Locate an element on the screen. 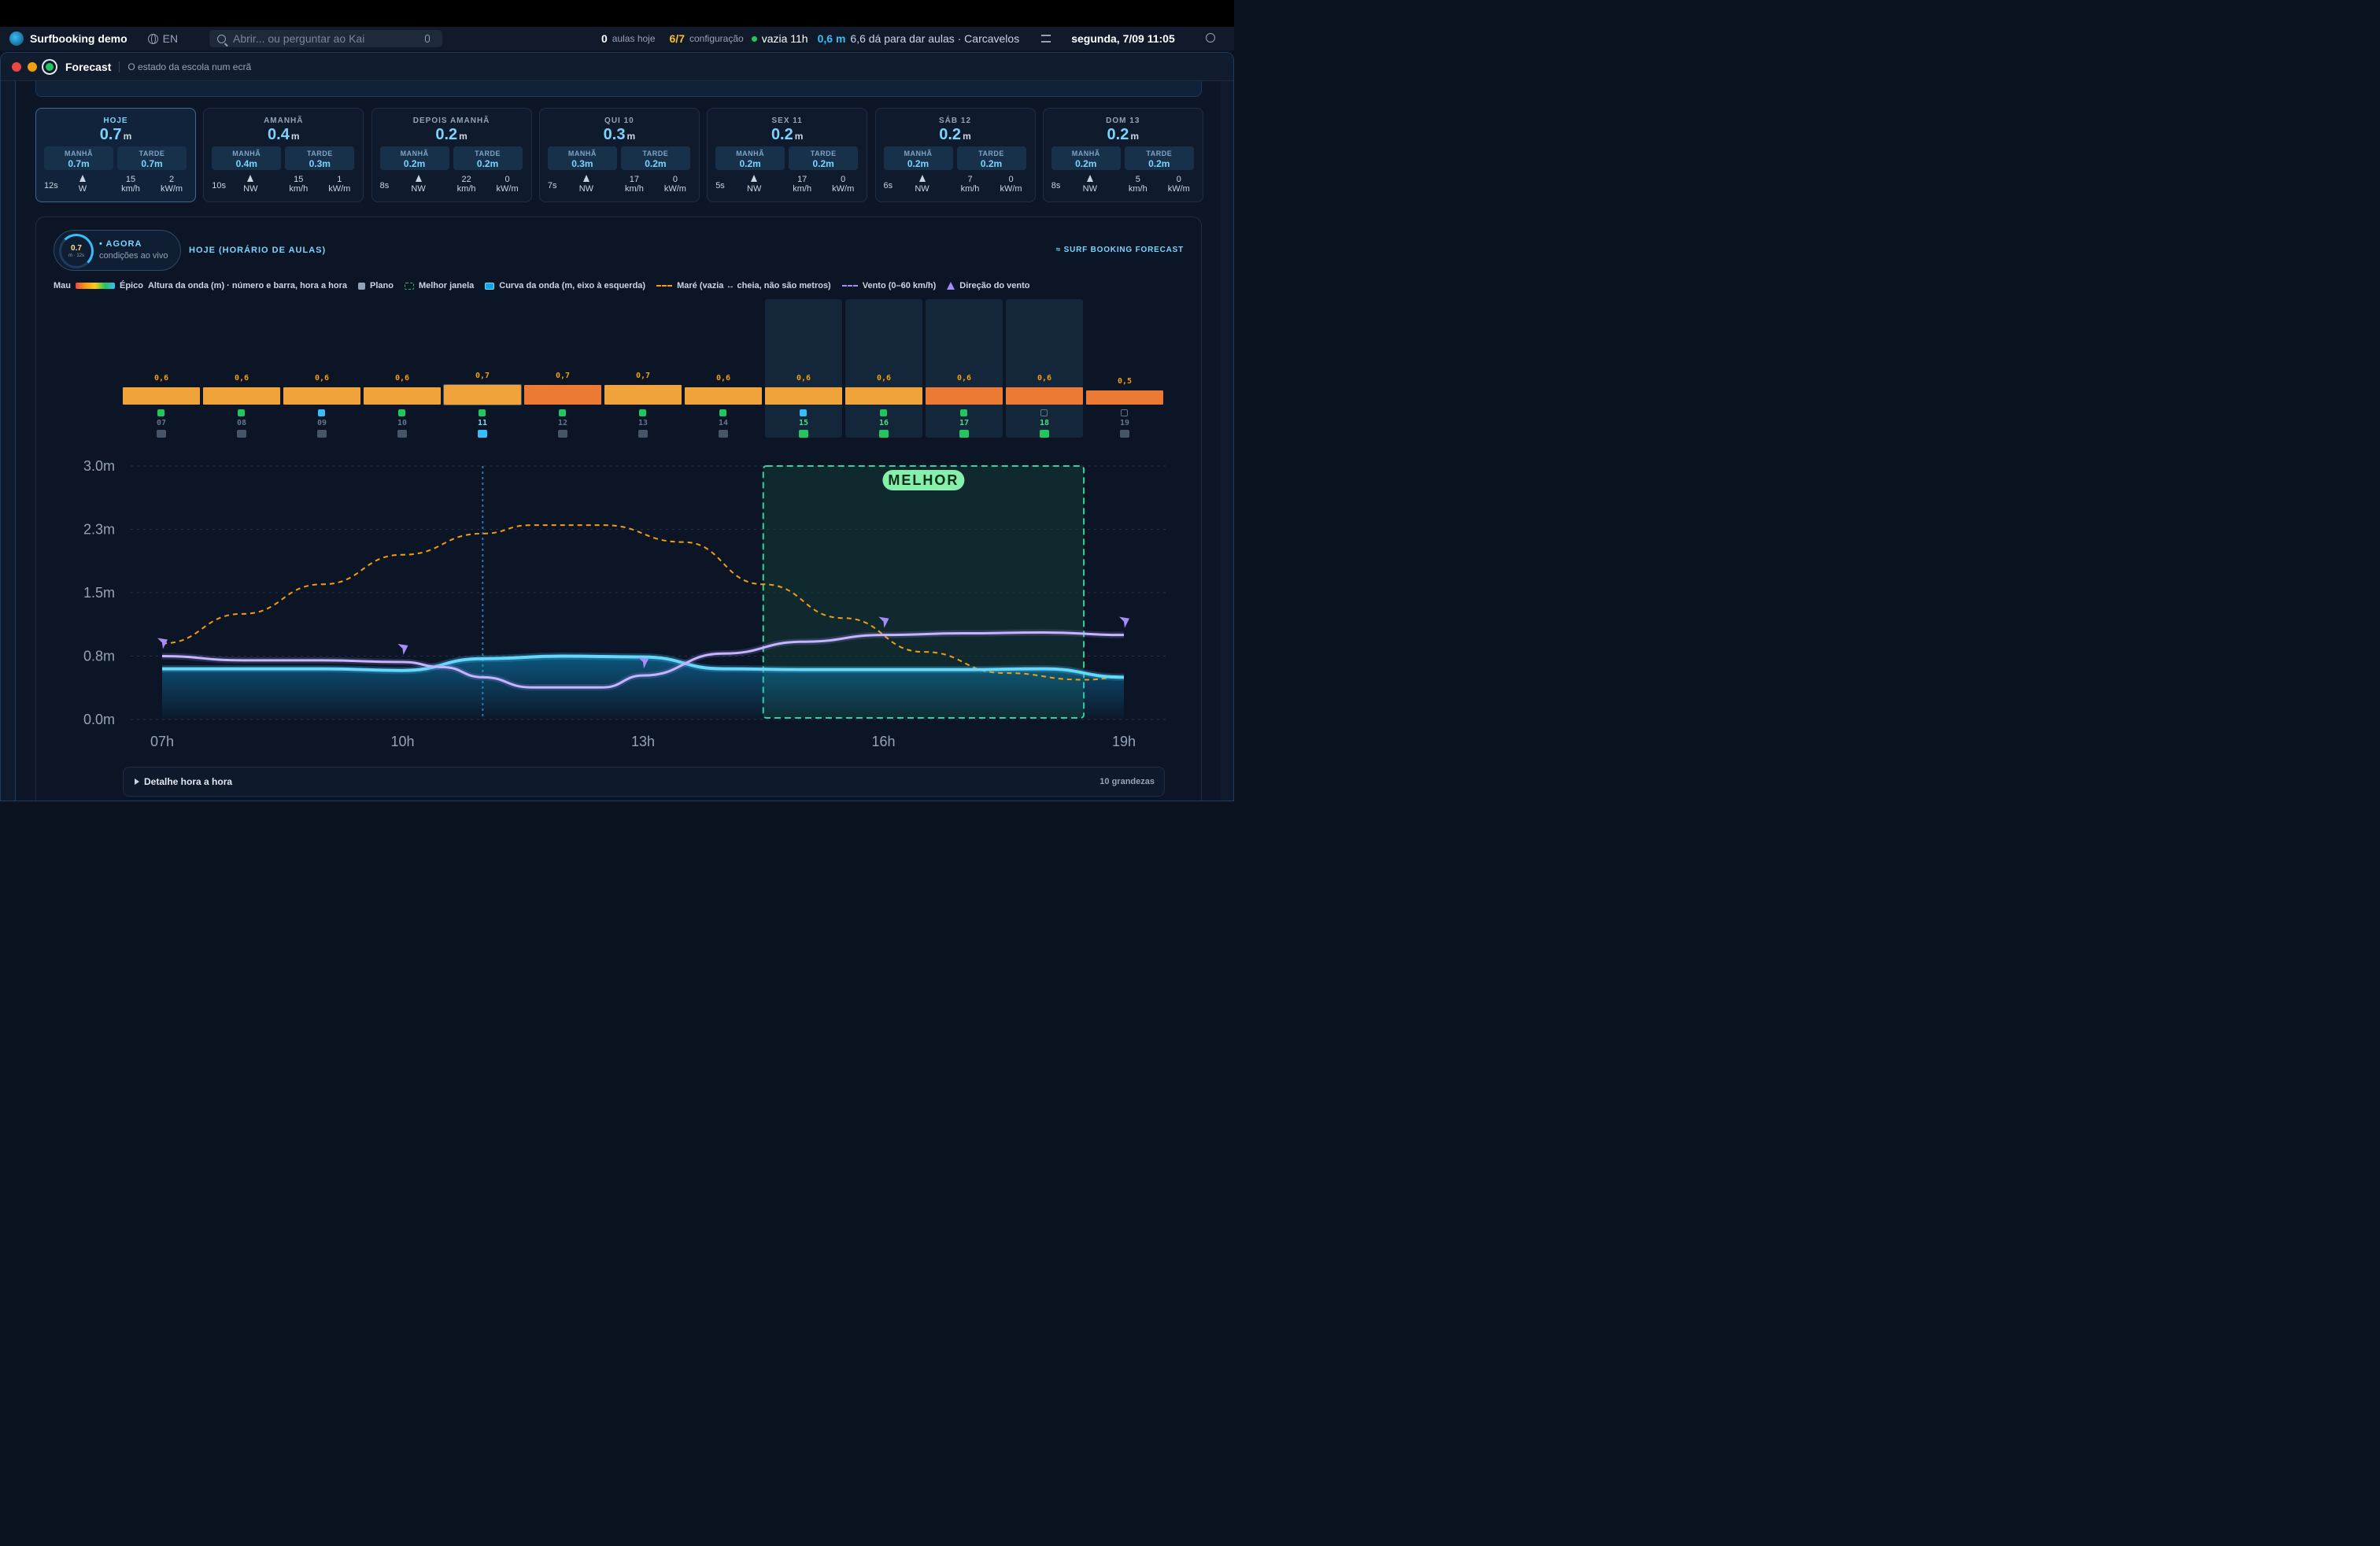 Image resolution: width=2380 pixels, height=1546 pixels. wave-power: 1 kW/m is located at coordinates (339, 184).